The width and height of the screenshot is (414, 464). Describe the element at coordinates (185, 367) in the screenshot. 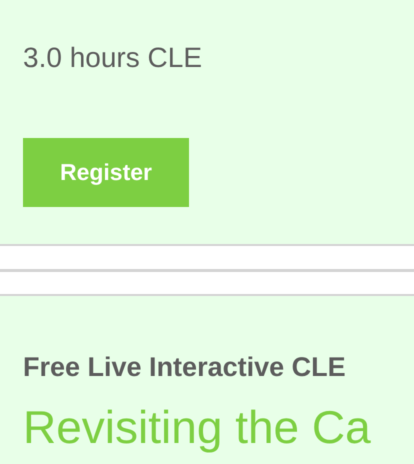

I see `event-category: Free Live Interactive CLE` at that location.